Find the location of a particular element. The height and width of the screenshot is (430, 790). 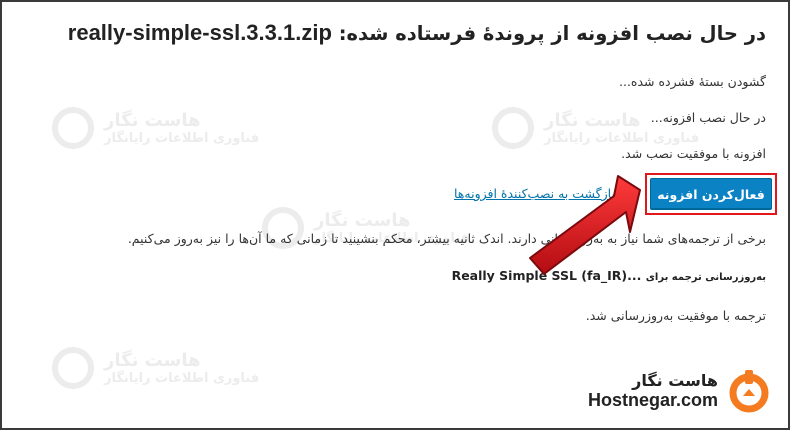

brand-logo-icon is located at coordinates (749, 391).